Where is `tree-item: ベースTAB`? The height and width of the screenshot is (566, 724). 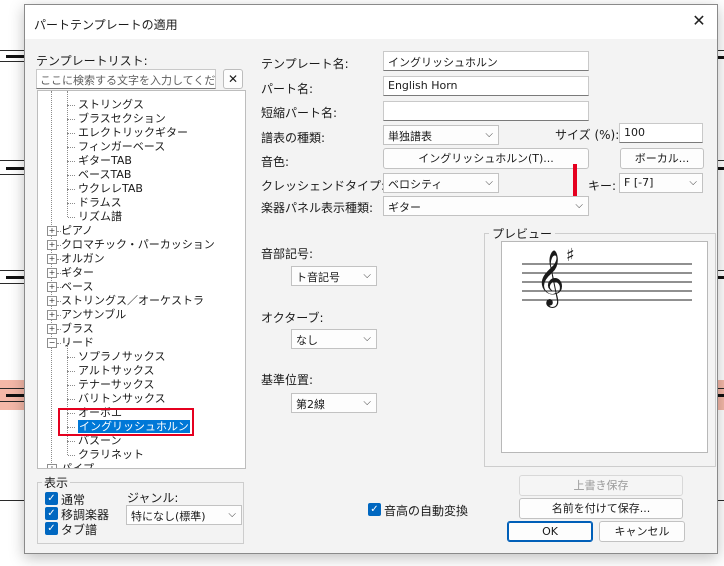
tree-item: ベースTAB is located at coordinates (104, 175).